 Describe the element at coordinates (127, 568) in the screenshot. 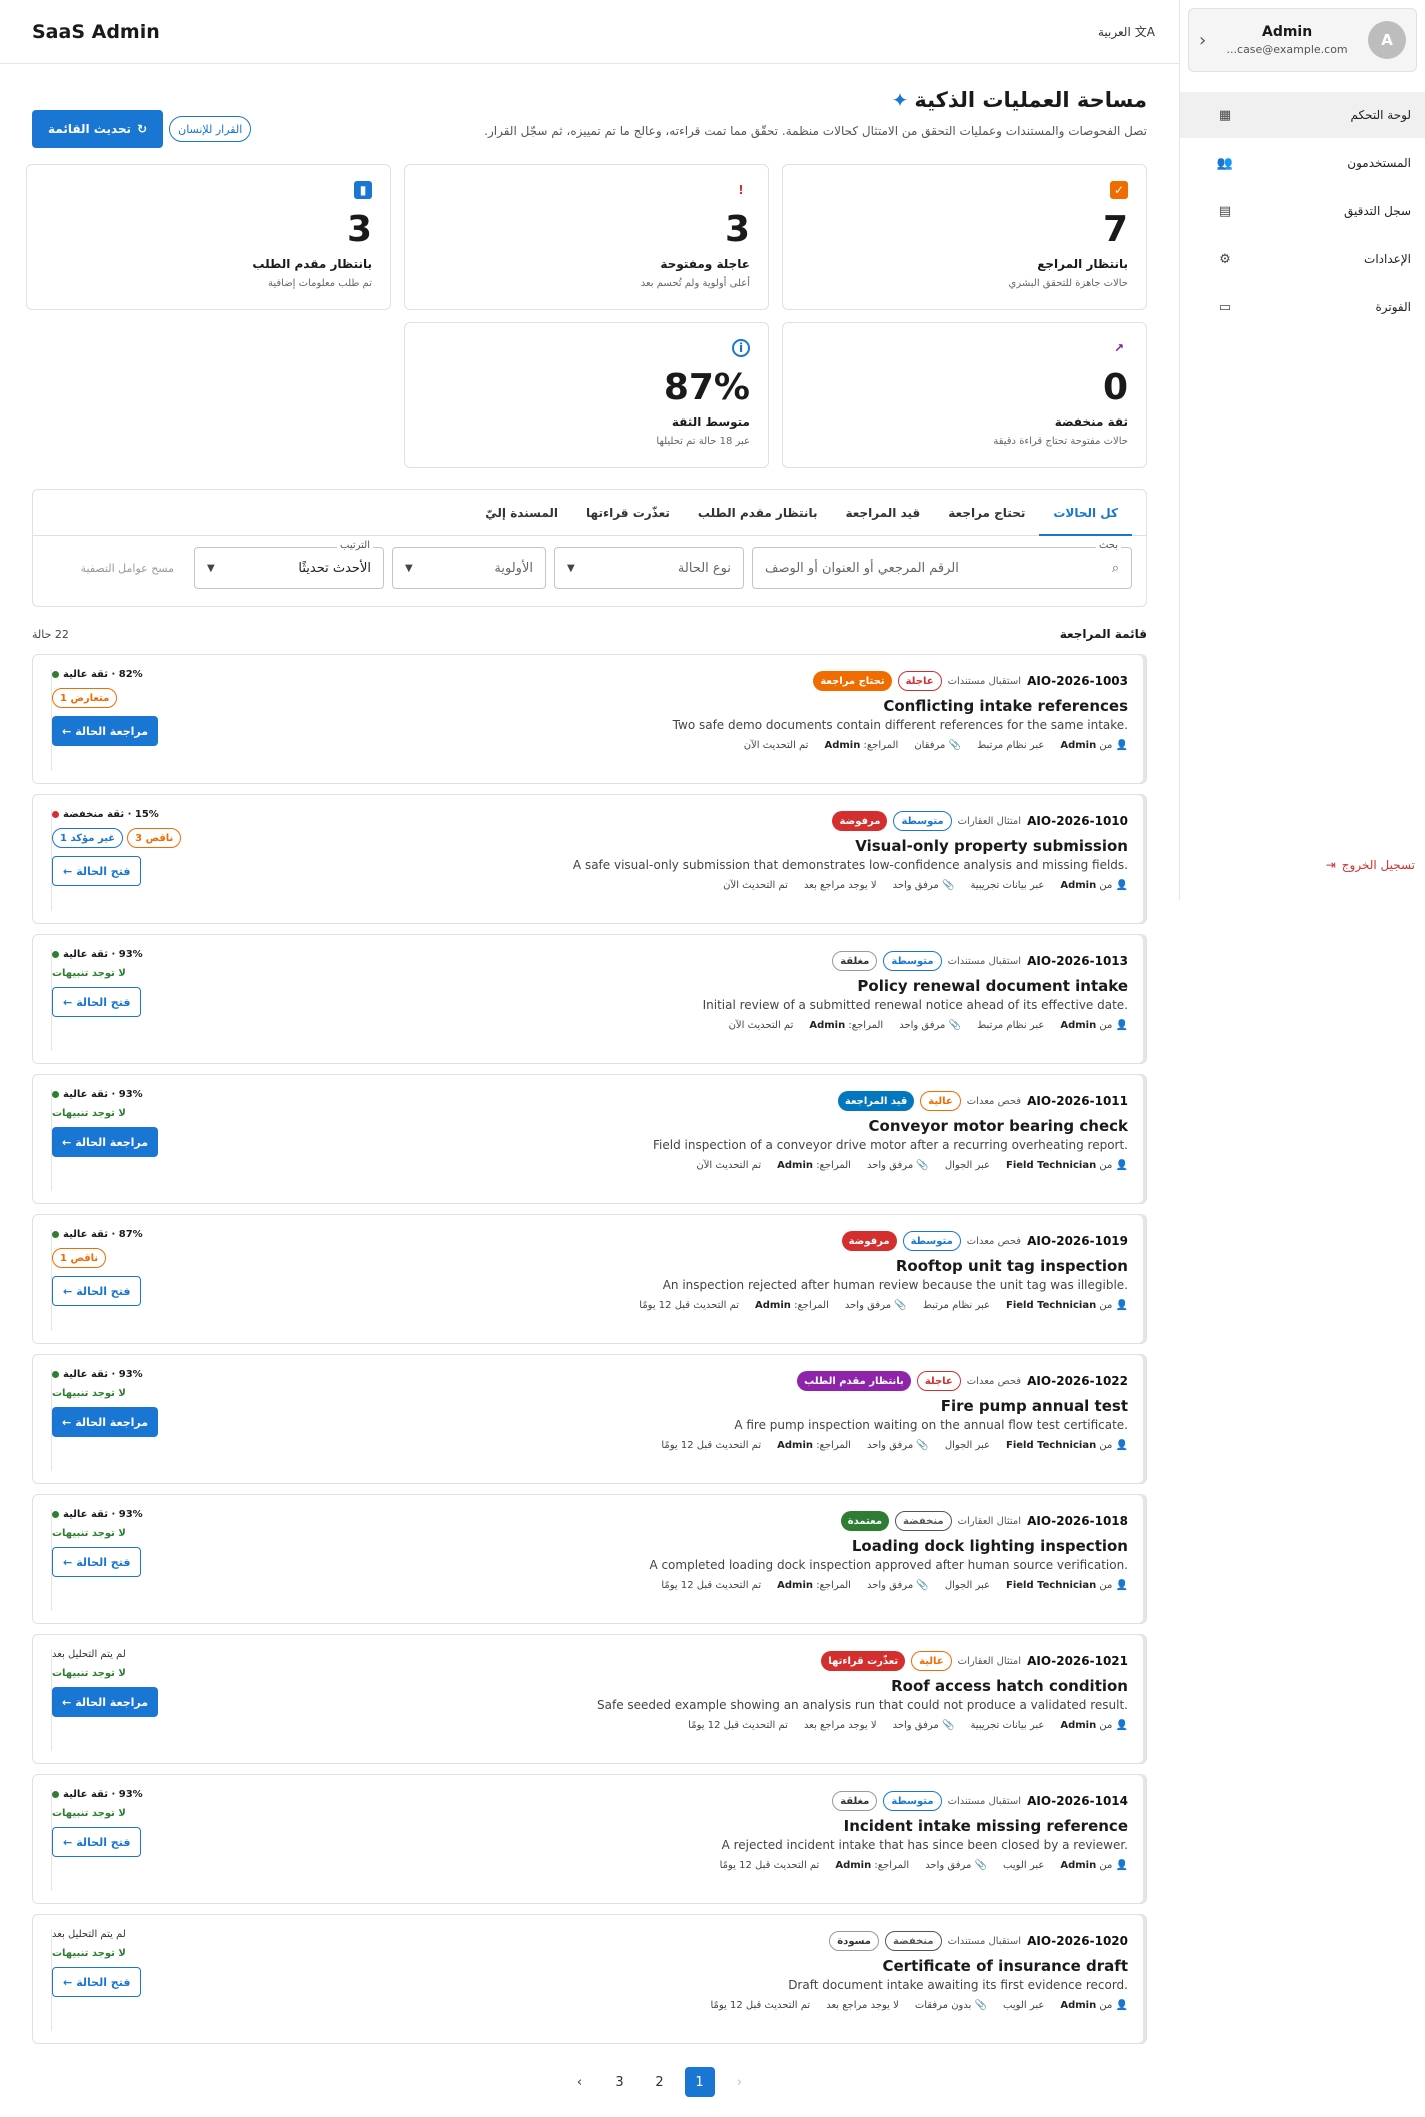

I see `clear-filters-button: مسح عوامل التصفية` at that location.